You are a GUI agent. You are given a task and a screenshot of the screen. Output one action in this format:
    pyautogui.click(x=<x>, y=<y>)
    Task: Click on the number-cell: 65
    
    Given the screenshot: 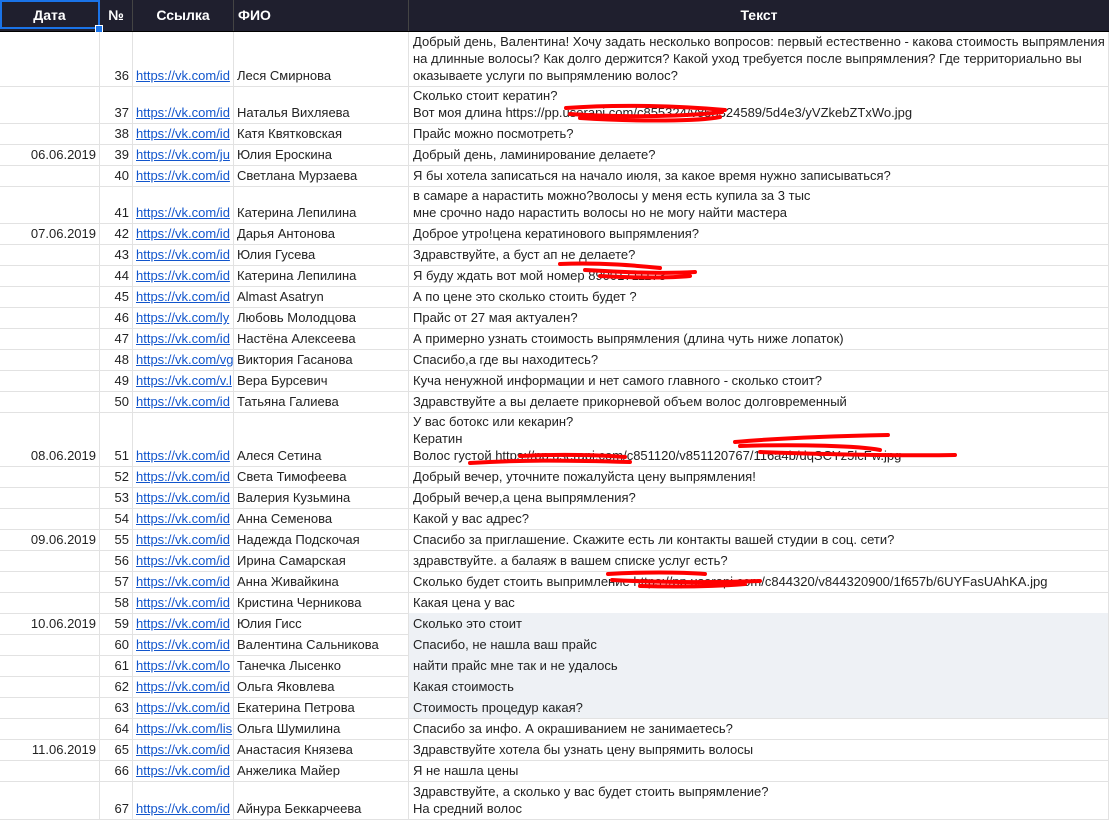 What is the action you would take?
    pyautogui.click(x=116, y=749)
    